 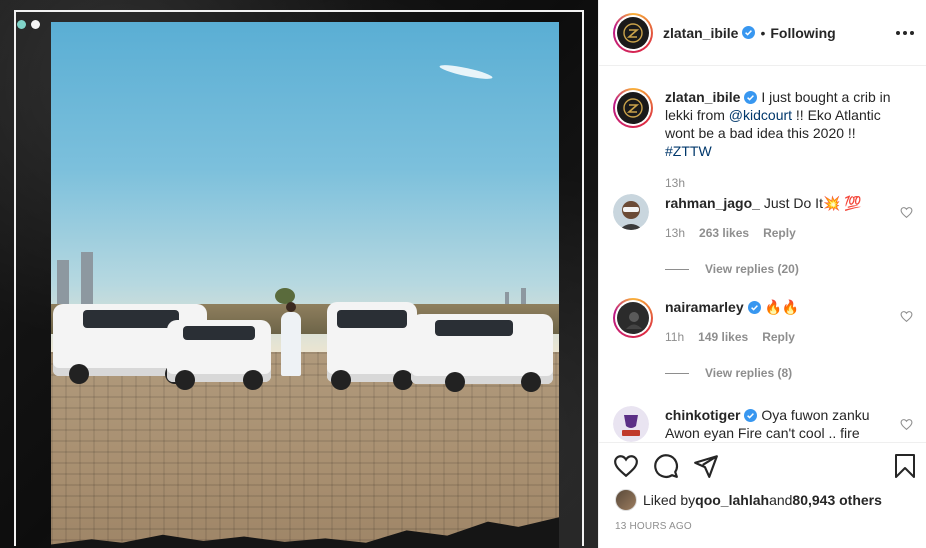 What do you see at coordinates (752, 269) in the screenshot?
I see `view-replies-label: View replies (20)` at bounding box center [752, 269].